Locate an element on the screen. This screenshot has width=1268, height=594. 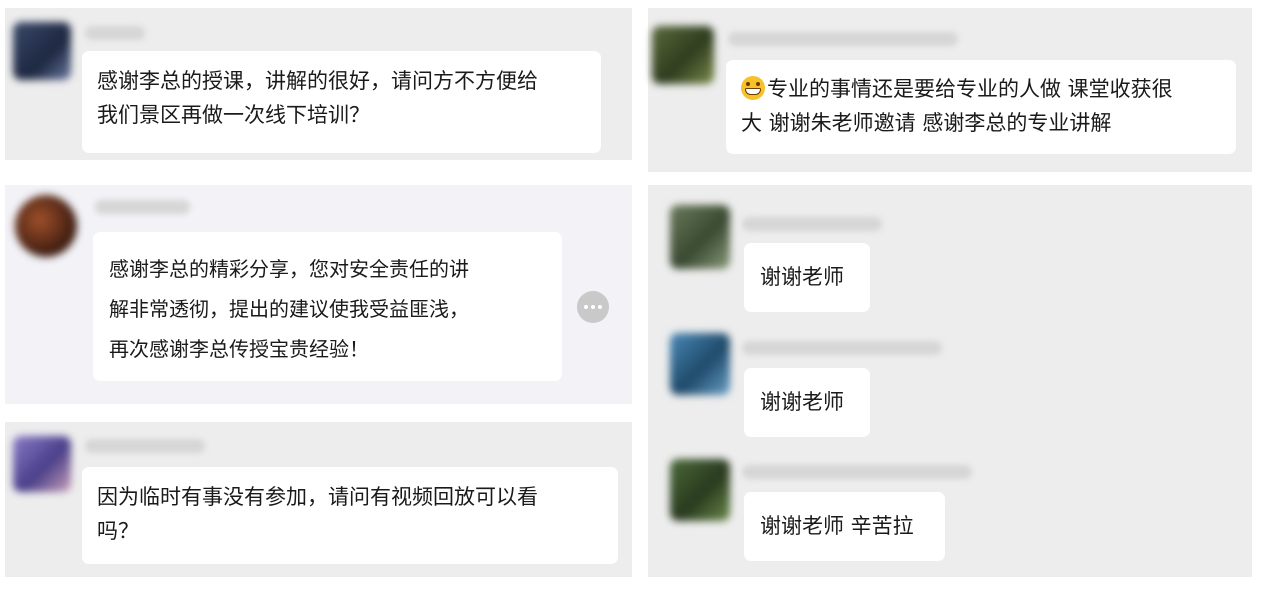
message-bubble: 感谢李总的授课，讲解的很好，请问方不方便给 我们景区再做一次线下培训？ is located at coordinates (341, 102).